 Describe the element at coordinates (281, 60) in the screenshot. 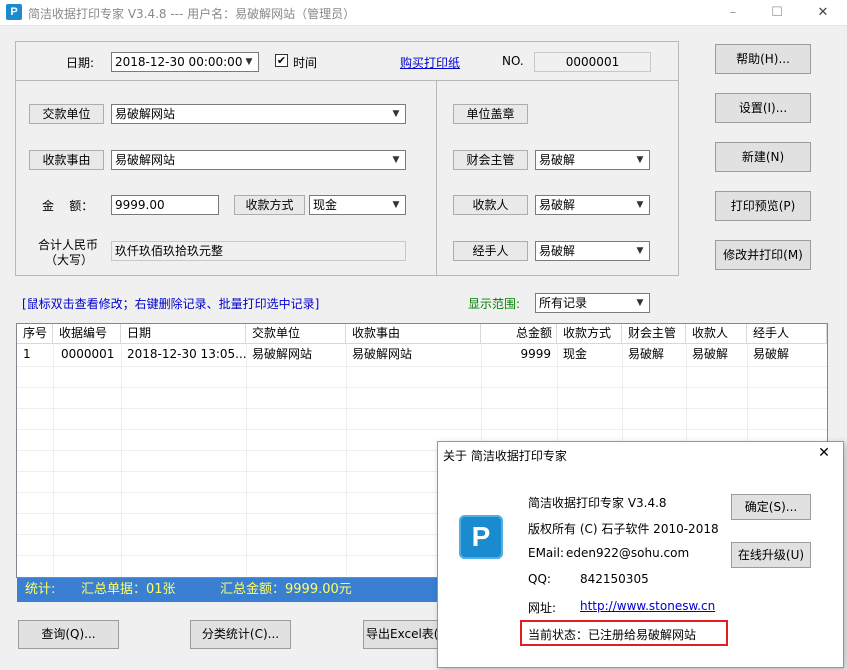

I see `time-checkbox: ✔` at that location.